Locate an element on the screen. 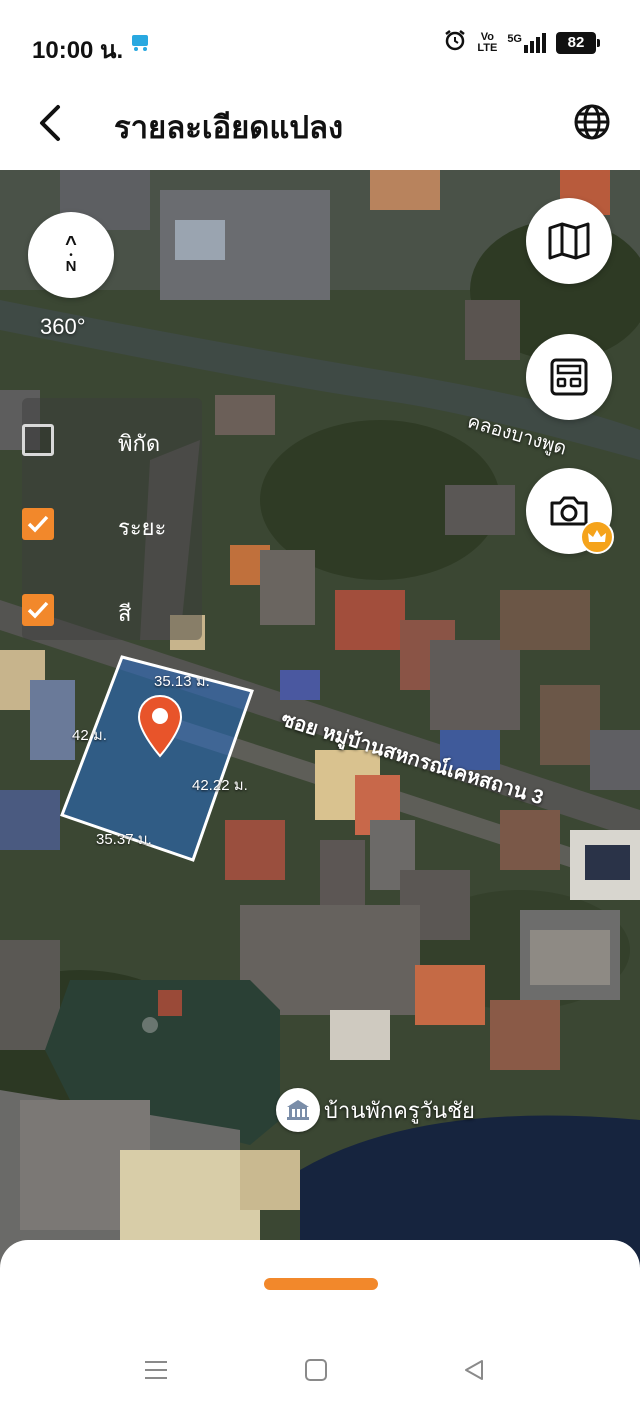 The width and height of the screenshot is (640, 1404). volte-indicator: Vo LTE is located at coordinates (487, 42).